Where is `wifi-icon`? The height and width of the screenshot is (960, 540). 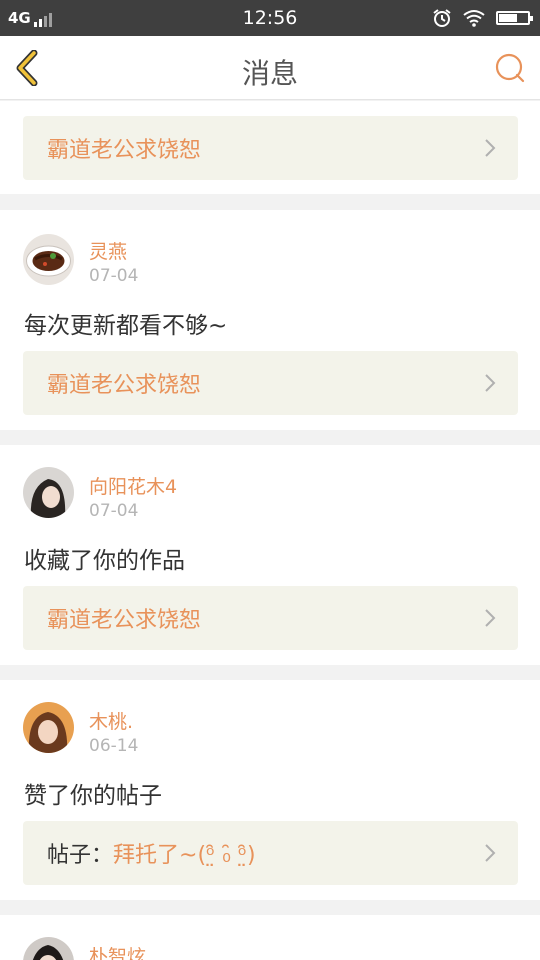 wifi-icon is located at coordinates (474, 18).